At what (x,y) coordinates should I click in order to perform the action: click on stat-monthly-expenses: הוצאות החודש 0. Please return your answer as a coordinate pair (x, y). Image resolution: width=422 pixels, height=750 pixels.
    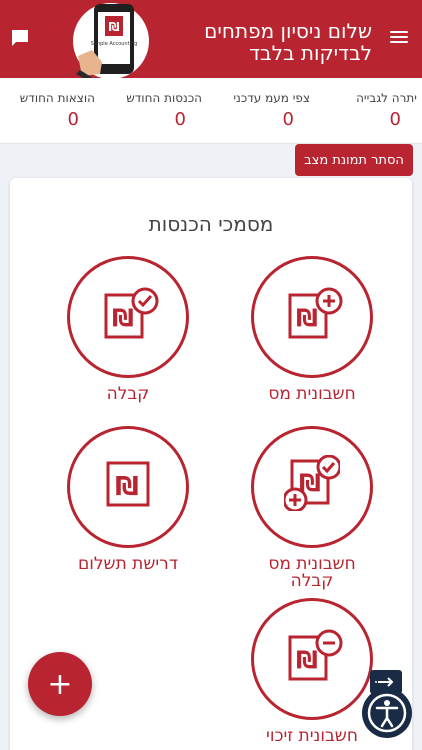
    Looking at the image, I should click on (57, 110).